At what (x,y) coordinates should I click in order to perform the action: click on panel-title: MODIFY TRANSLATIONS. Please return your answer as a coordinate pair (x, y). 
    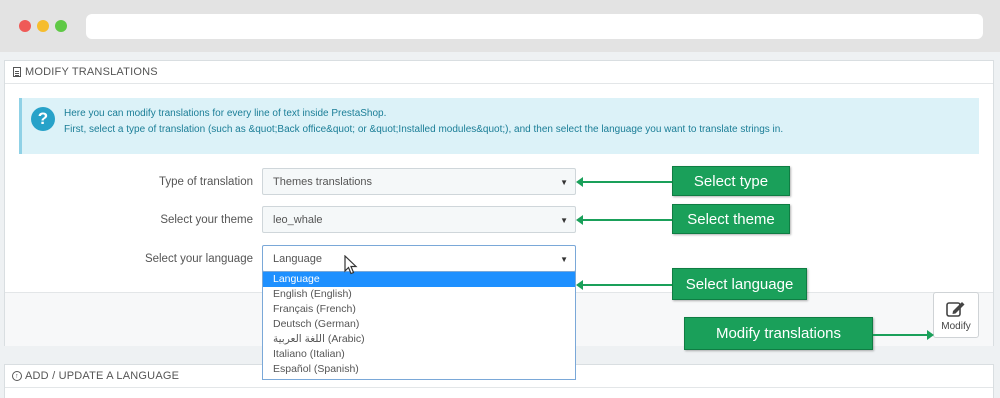
    Looking at the image, I should click on (91, 72).